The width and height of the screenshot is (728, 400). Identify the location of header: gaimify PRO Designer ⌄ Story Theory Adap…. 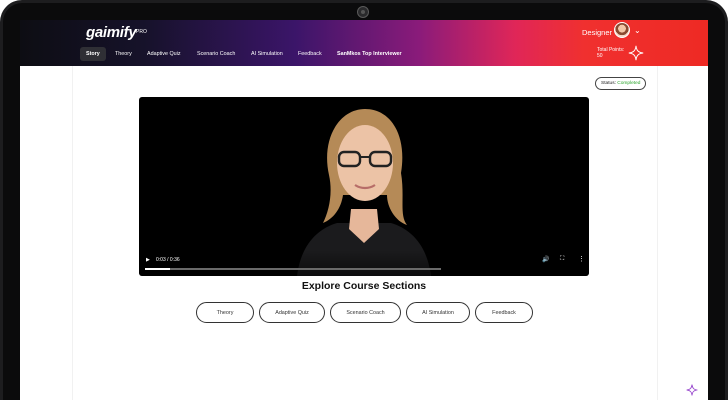
(364, 43).